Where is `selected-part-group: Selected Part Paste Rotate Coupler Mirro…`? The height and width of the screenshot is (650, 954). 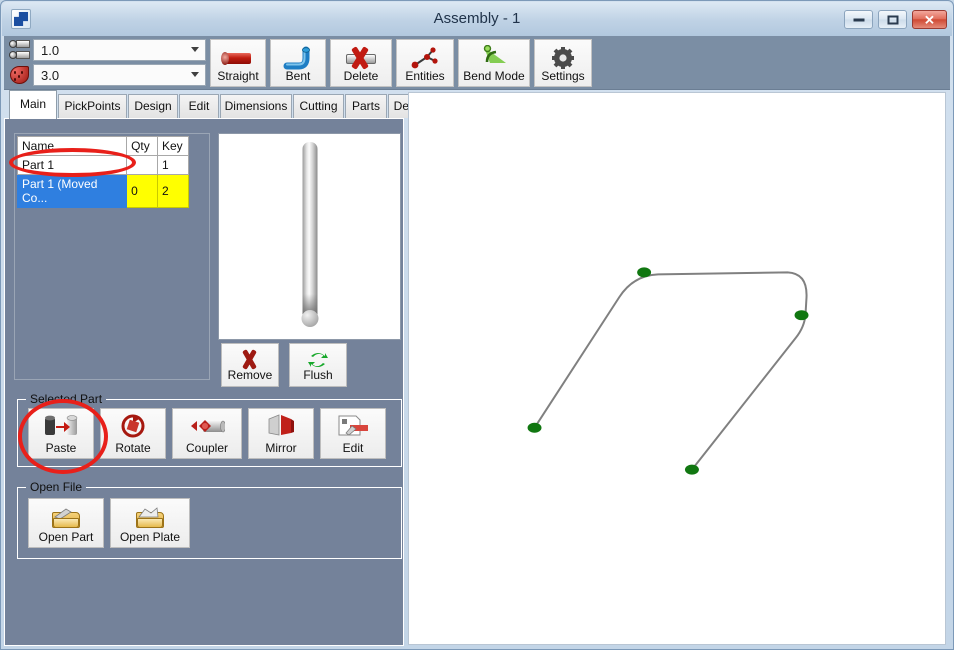
selected-part-group: Selected Part Paste Rotate Coupler Mirro… is located at coordinates (209, 429).